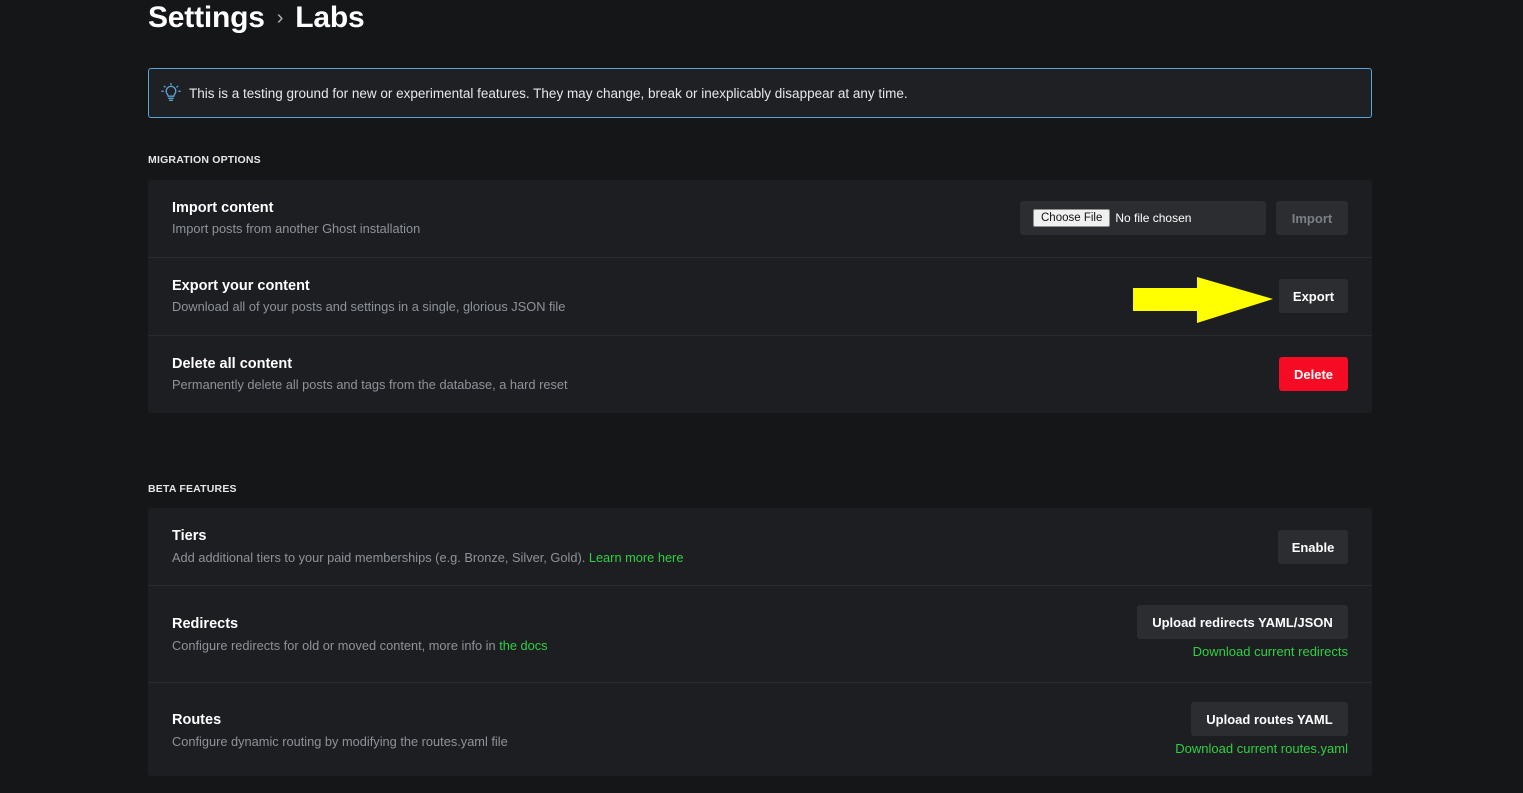 The height and width of the screenshot is (793, 1523). What do you see at coordinates (636, 557) in the screenshot?
I see `tiers-learn-more-link: Learn more here` at bounding box center [636, 557].